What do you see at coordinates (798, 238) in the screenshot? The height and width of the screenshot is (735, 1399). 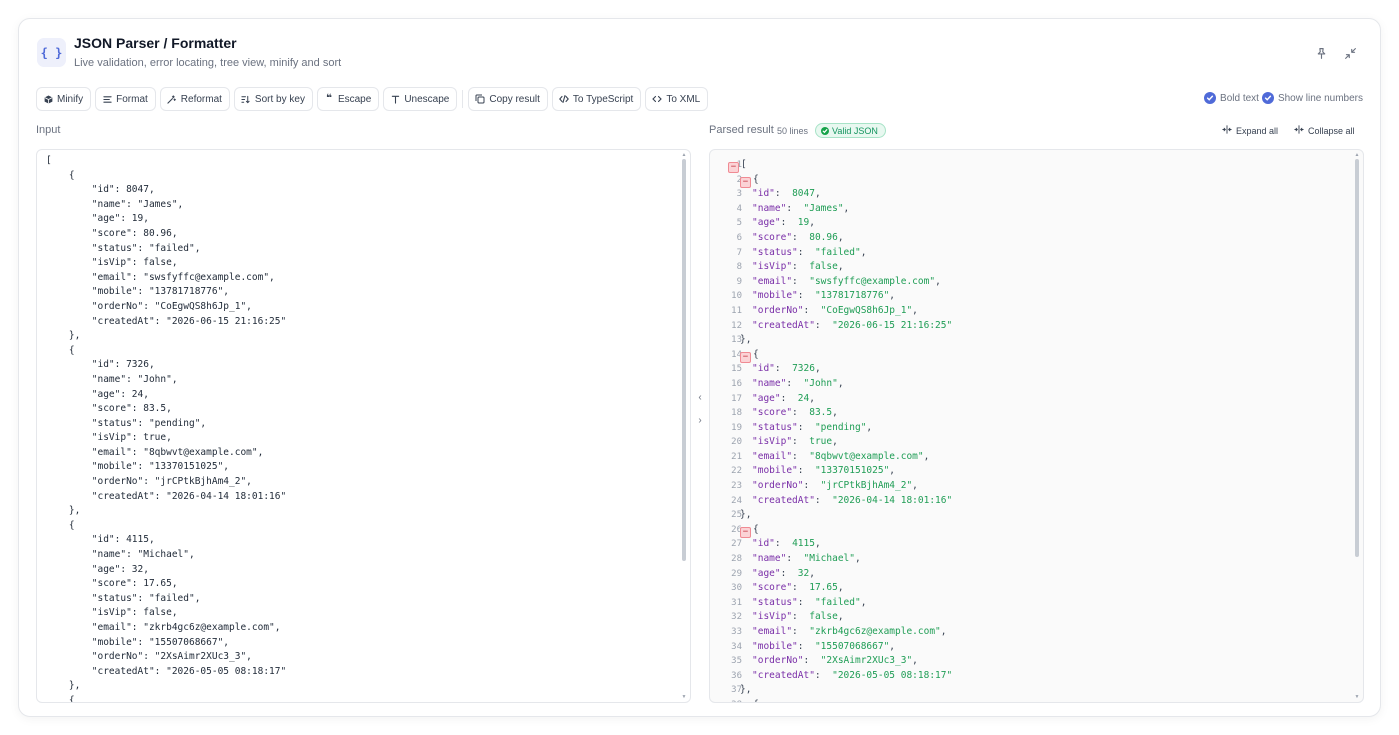 I see `tree-row-content: "score": 80.96,` at bounding box center [798, 238].